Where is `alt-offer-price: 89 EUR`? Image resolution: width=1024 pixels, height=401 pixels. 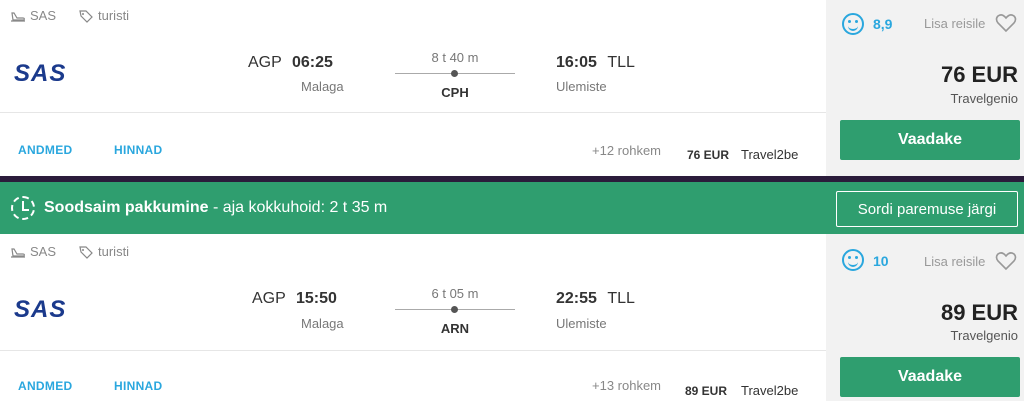
alt-offer-price: 89 EUR is located at coordinates (706, 391).